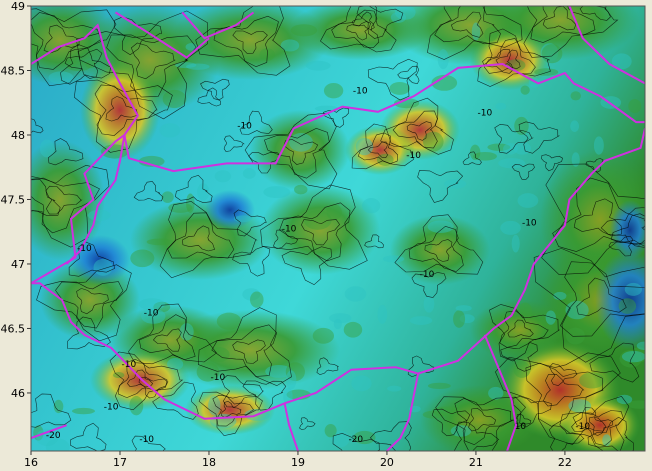 The image size is (652, 471). Describe the element at coordinates (120, 462) in the screenshot. I see `x-tick-label: 17` at that location.